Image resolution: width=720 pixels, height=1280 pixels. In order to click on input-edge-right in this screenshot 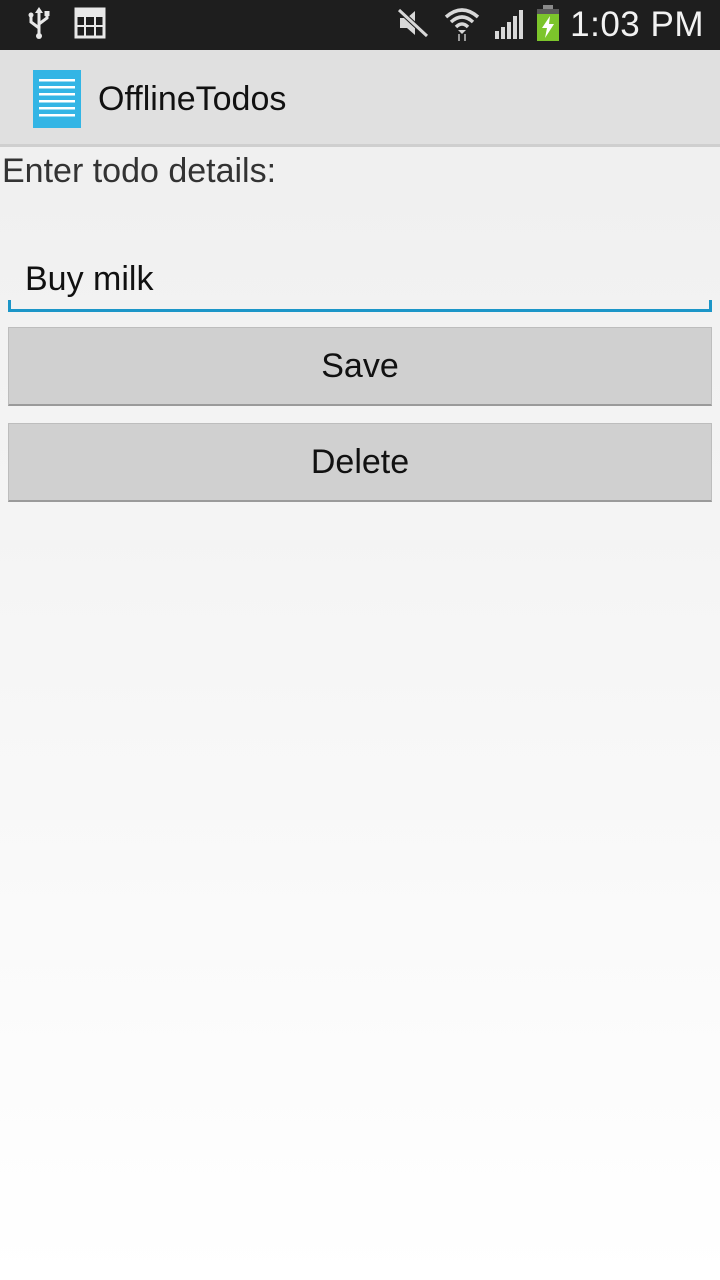, I will do `click(710, 306)`.